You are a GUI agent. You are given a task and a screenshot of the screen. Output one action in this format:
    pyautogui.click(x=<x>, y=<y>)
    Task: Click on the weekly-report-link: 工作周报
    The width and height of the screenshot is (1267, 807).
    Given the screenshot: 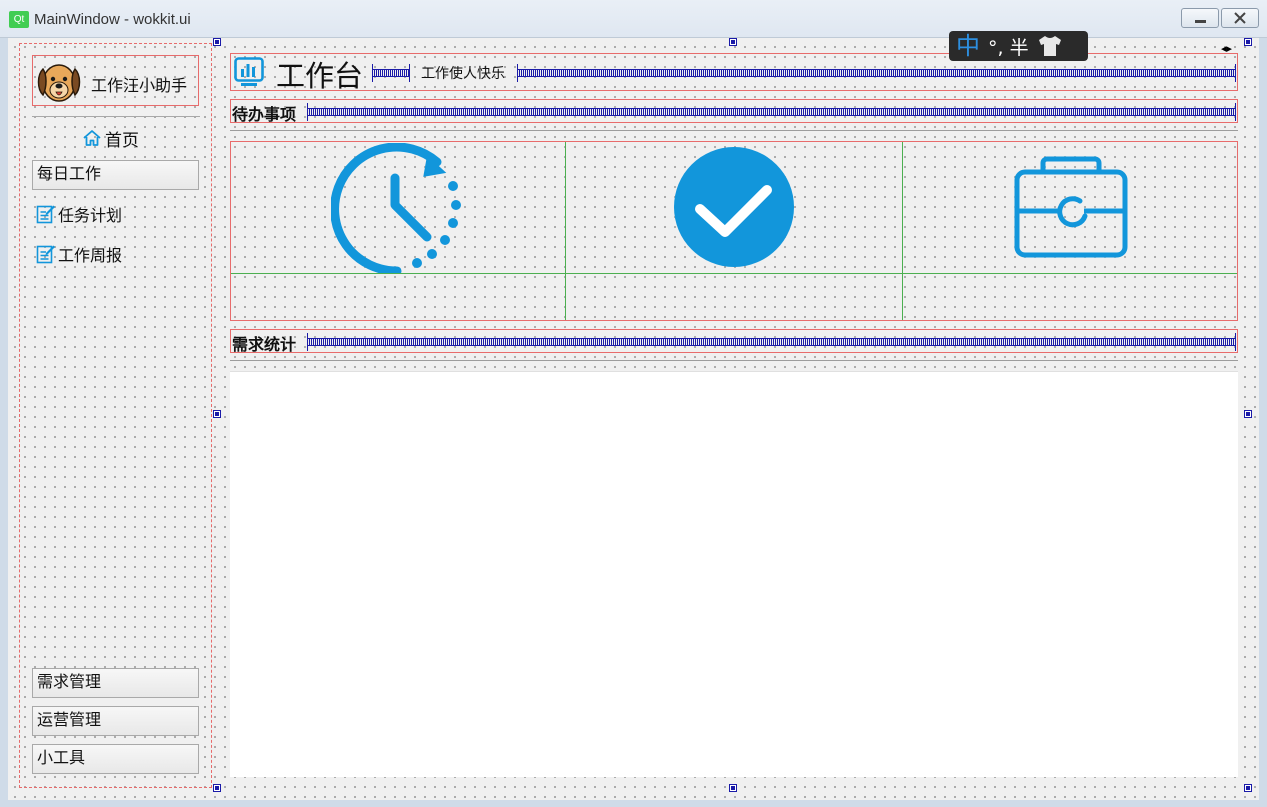 What is the action you would take?
    pyautogui.click(x=79, y=254)
    